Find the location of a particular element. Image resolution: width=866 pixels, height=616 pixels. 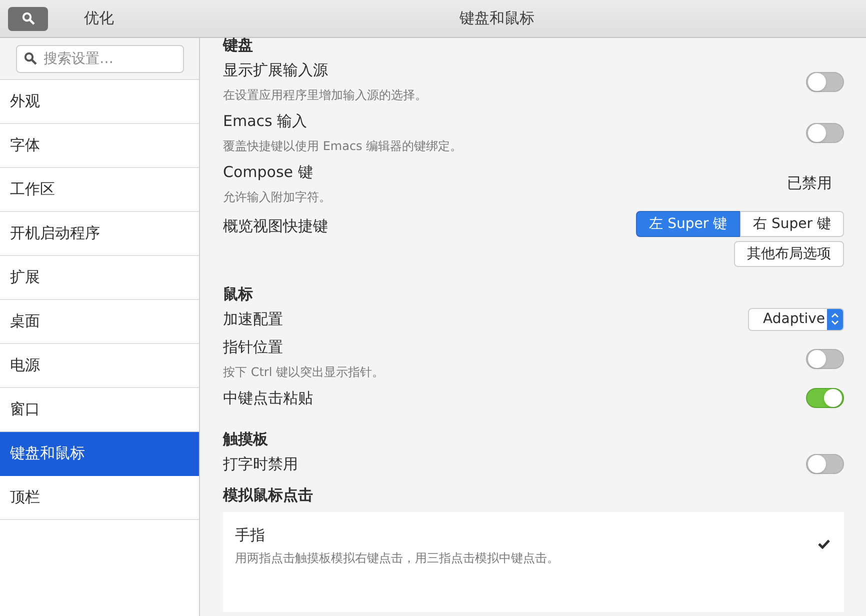

status-value: 已禁用 is located at coordinates (809, 183).